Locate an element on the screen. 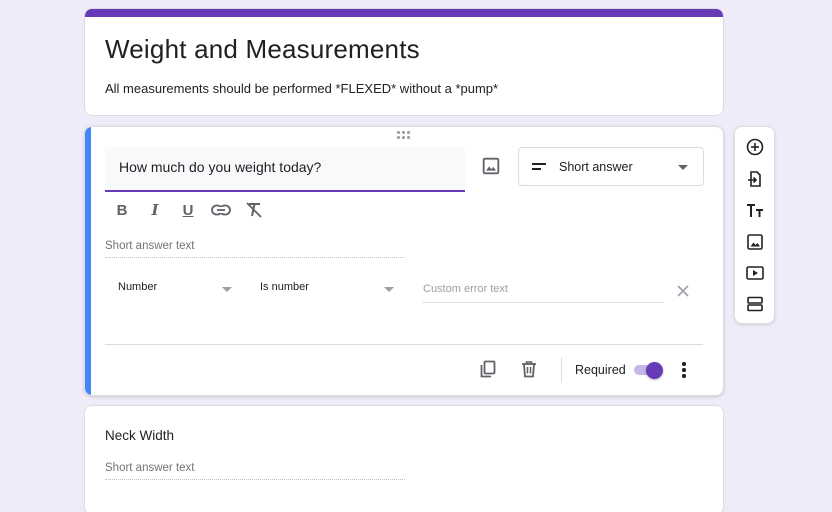 This screenshot has width=832, height=512. import-questions-icon is located at coordinates (755, 179).